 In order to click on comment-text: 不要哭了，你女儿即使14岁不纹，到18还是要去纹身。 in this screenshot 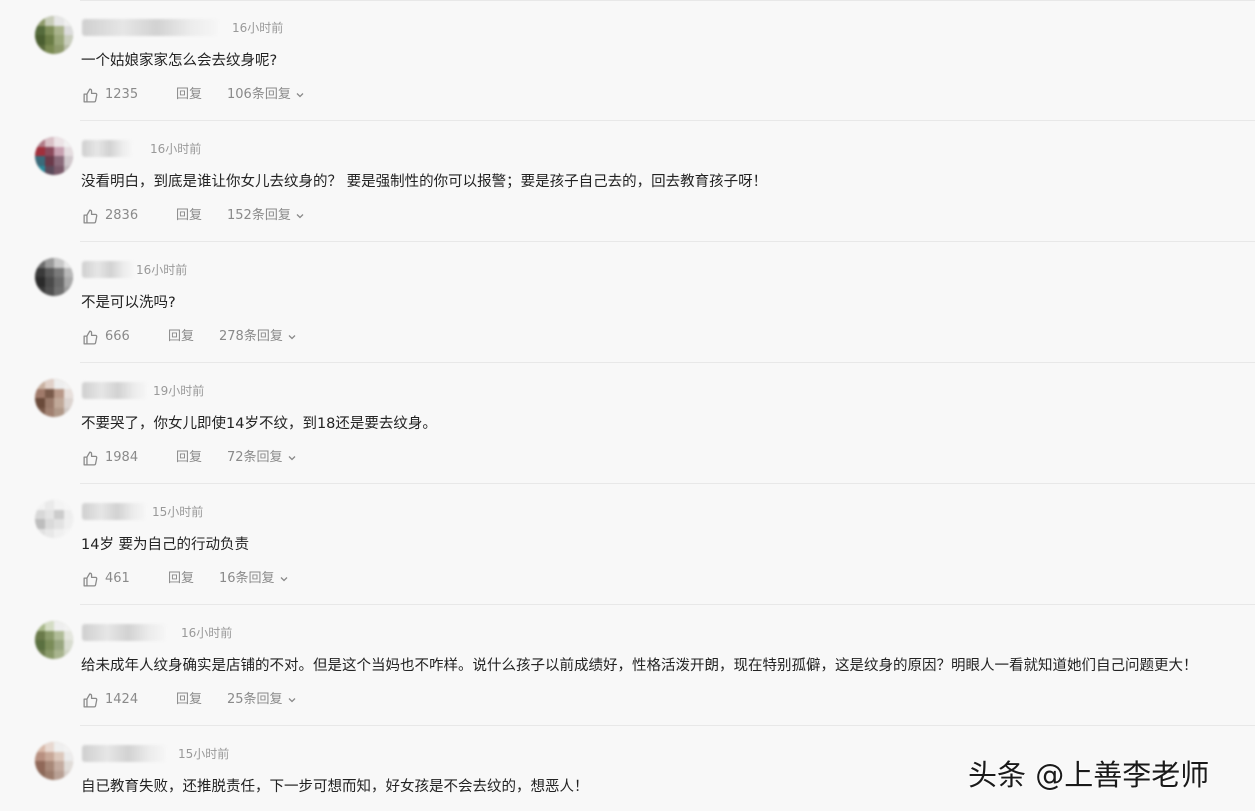, I will do `click(259, 424)`.